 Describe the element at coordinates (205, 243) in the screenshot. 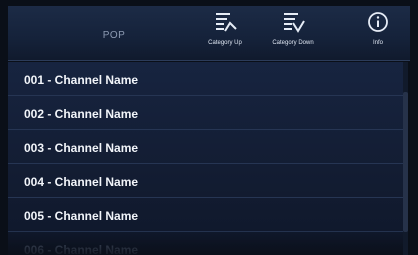

I see `list-item: 006 - Channel Name` at that location.